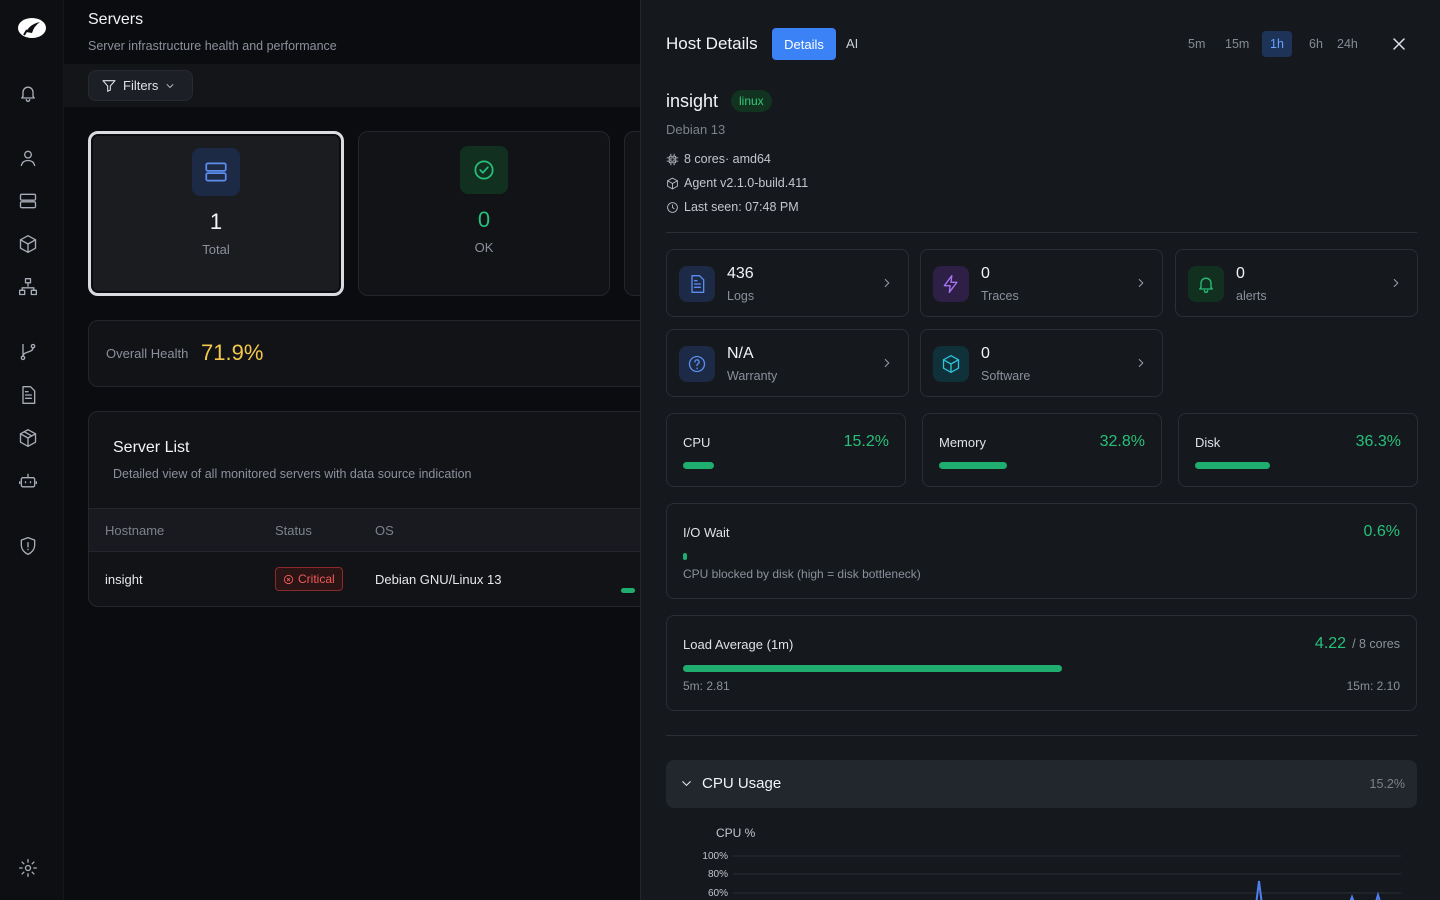 The image size is (1440, 900). Describe the element at coordinates (692, 101) in the screenshot. I see `host-name: insight` at that location.